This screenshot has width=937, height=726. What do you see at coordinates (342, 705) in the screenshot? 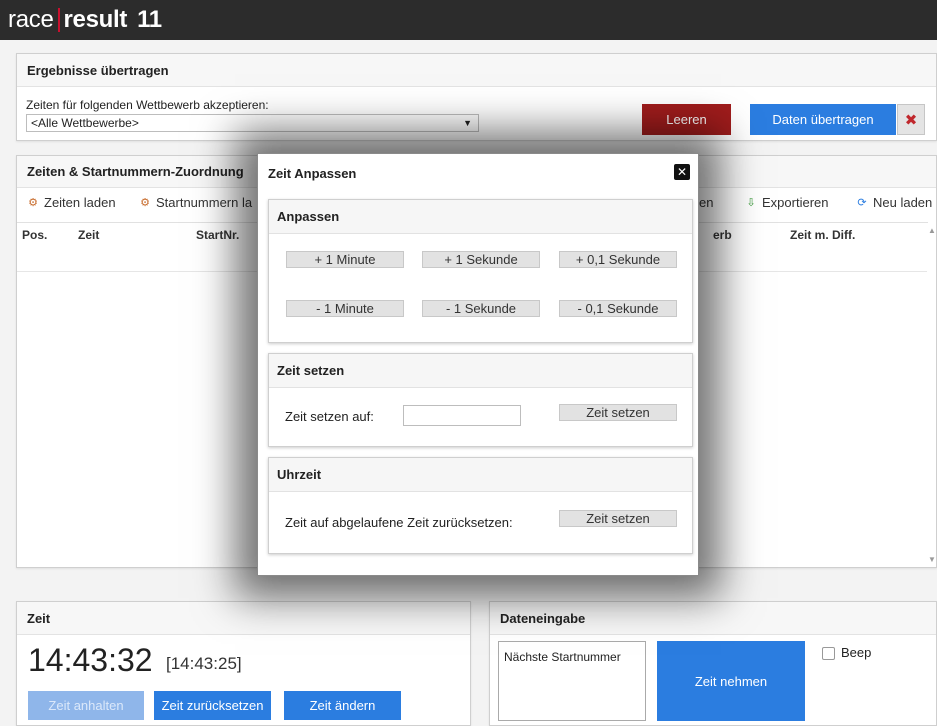
I see `change-time-button: Zeit ändern` at bounding box center [342, 705].